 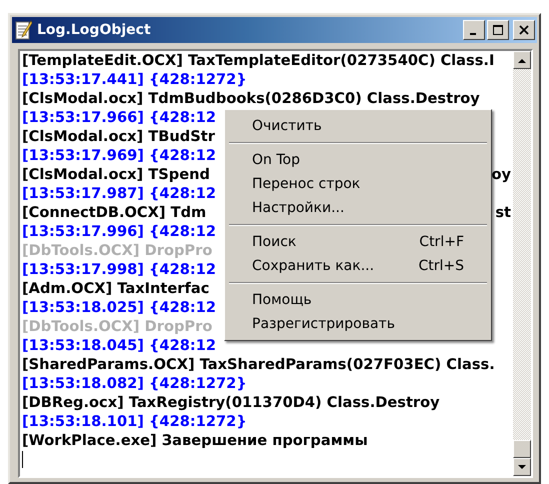 I want to click on window-title: Log.LogObject, so click(x=94, y=30).